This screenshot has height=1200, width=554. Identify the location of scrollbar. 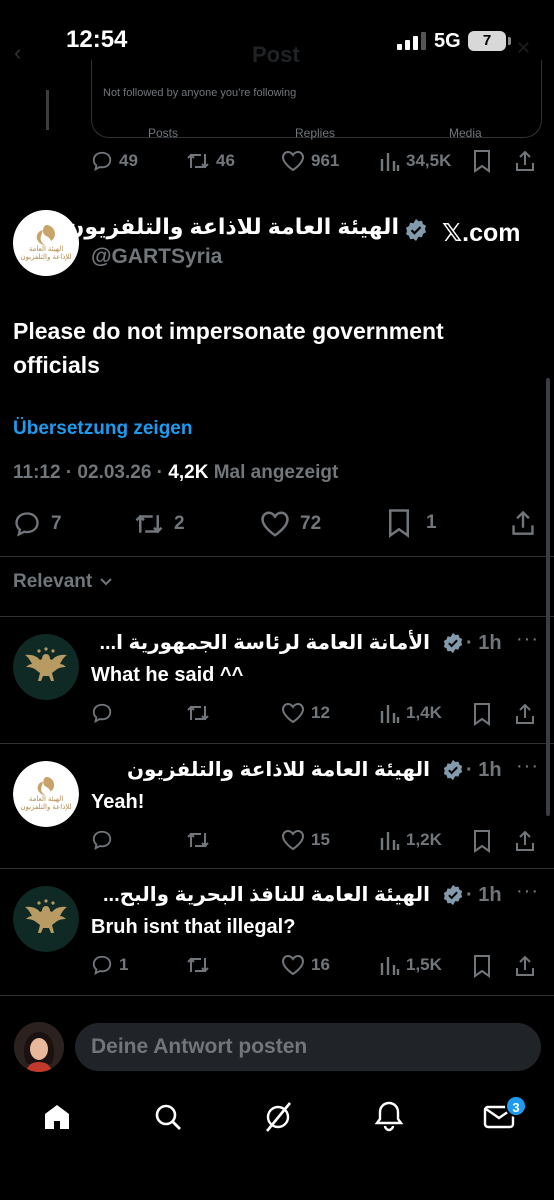
(548, 597).